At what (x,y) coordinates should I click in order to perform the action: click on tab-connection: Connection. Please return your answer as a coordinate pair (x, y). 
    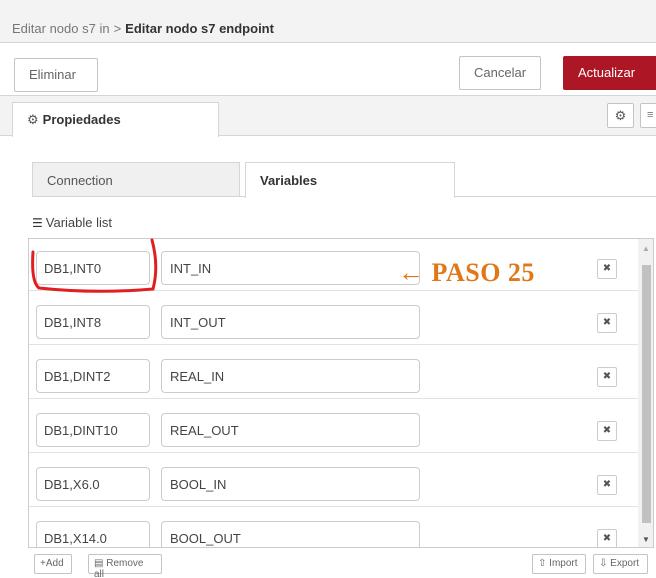
    Looking at the image, I should click on (136, 179).